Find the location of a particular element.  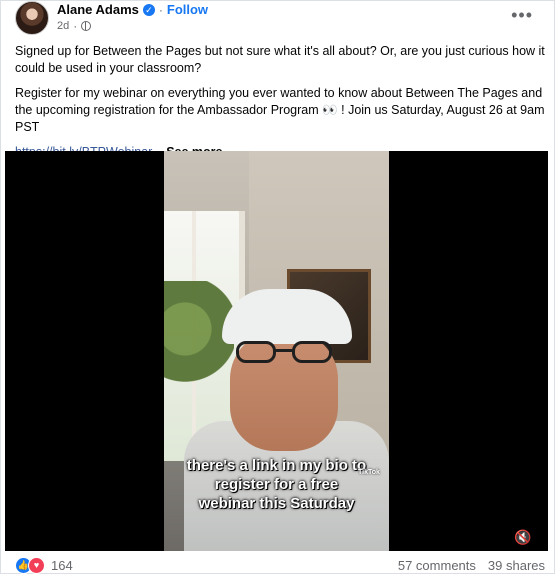

follow-button: Follow is located at coordinates (187, 9).